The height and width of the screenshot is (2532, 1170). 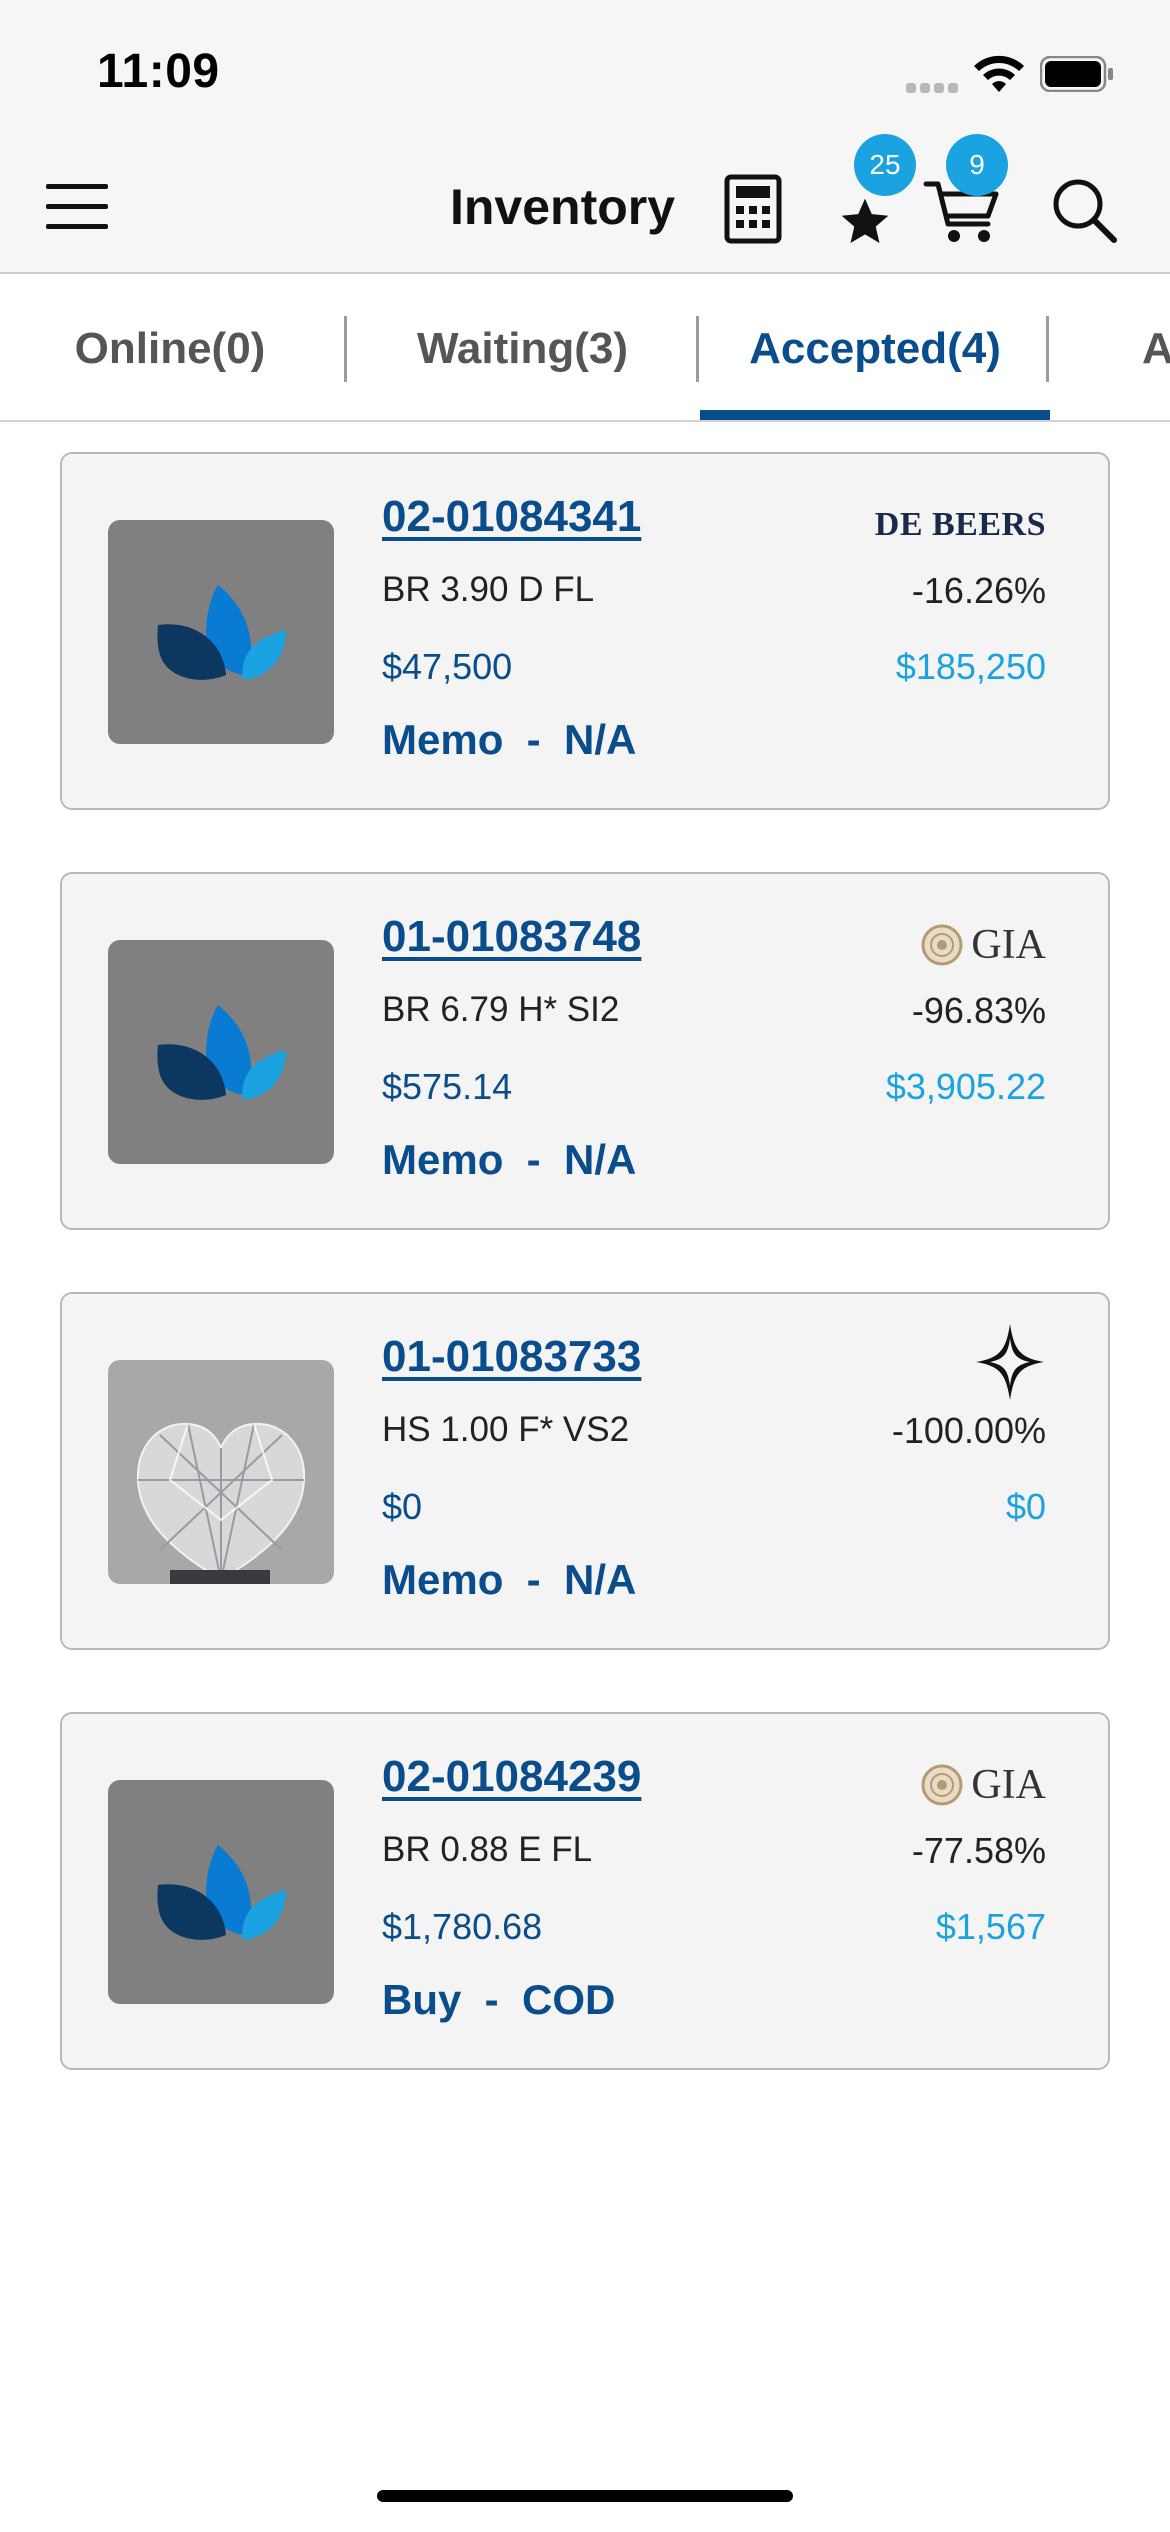 What do you see at coordinates (488, 589) in the screenshot?
I see `stone-specs: BR 3.90 D FL` at bounding box center [488, 589].